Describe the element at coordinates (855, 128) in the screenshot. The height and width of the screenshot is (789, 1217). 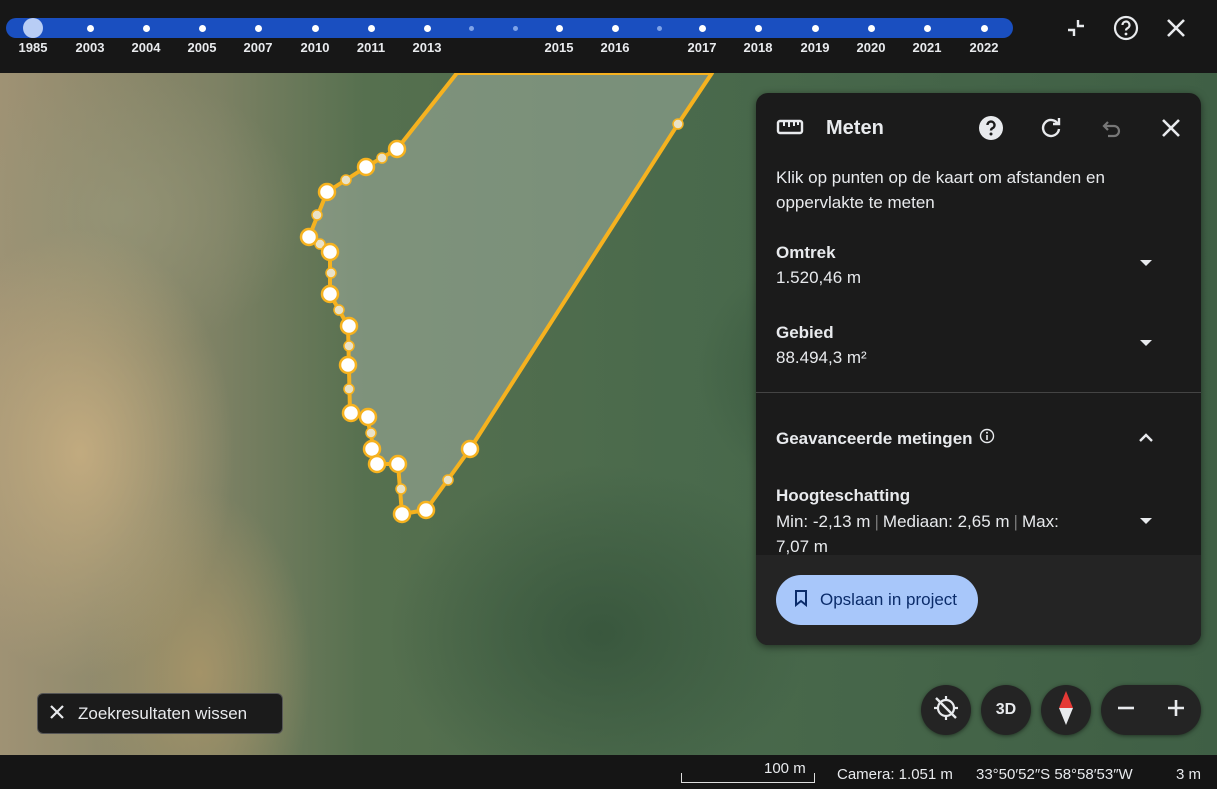
I see `panel-title: Meten` at that location.